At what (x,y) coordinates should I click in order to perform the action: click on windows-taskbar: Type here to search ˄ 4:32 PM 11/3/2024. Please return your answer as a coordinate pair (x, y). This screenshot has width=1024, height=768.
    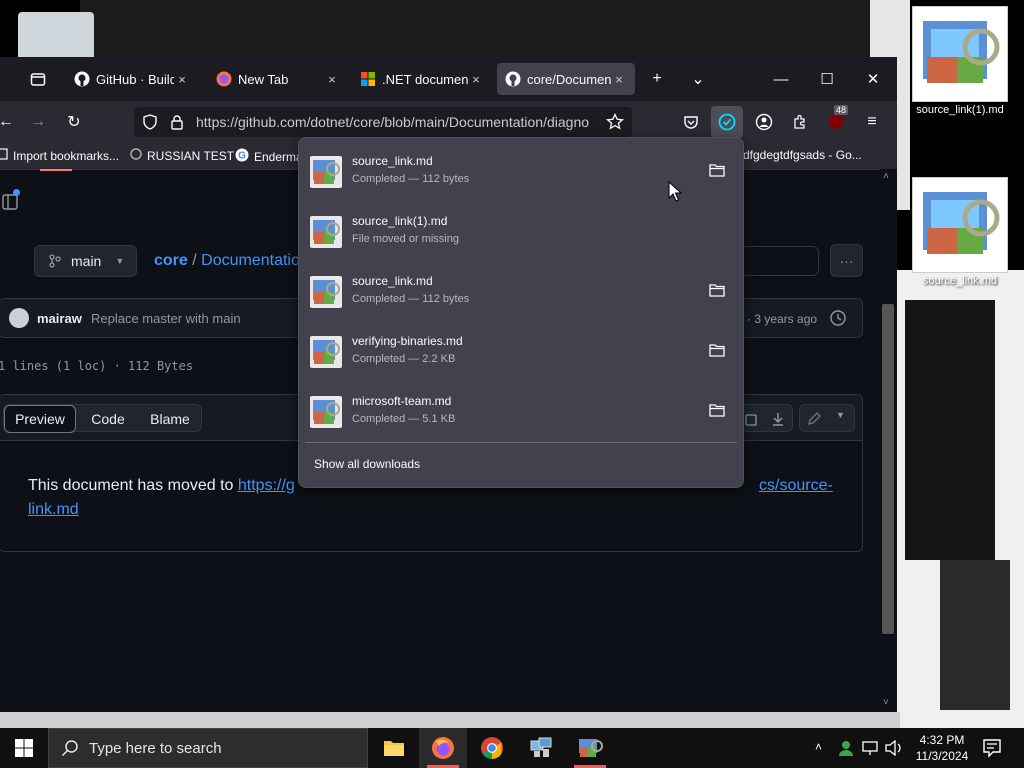
    Looking at the image, I should click on (512, 748).